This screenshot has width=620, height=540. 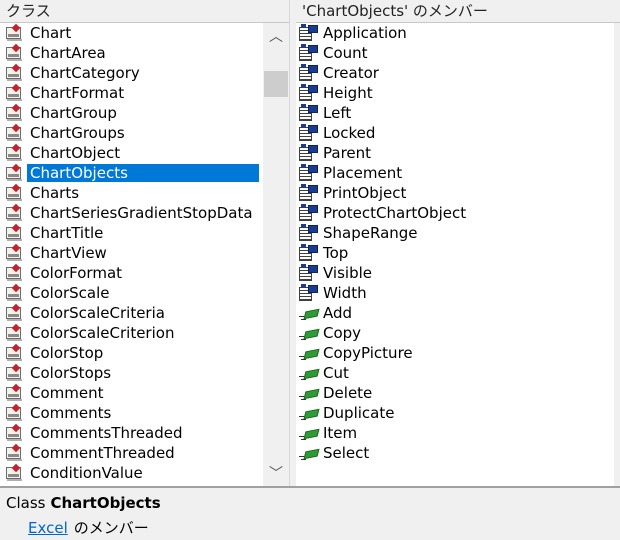 What do you see at coordinates (370, 233) in the screenshot?
I see `member-item-label: ShapeRange` at bounding box center [370, 233].